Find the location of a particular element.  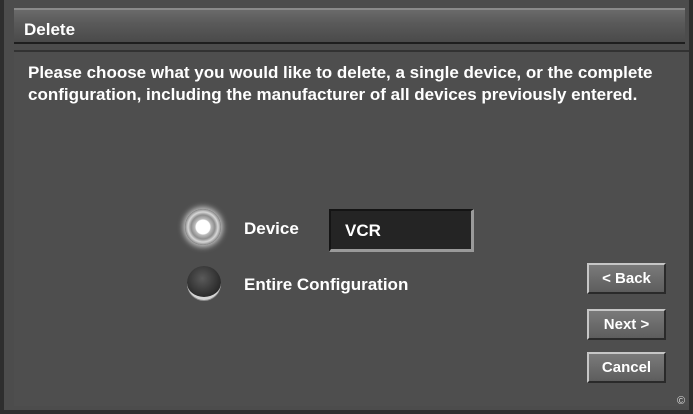

device-radio-button is located at coordinates (203, 227).